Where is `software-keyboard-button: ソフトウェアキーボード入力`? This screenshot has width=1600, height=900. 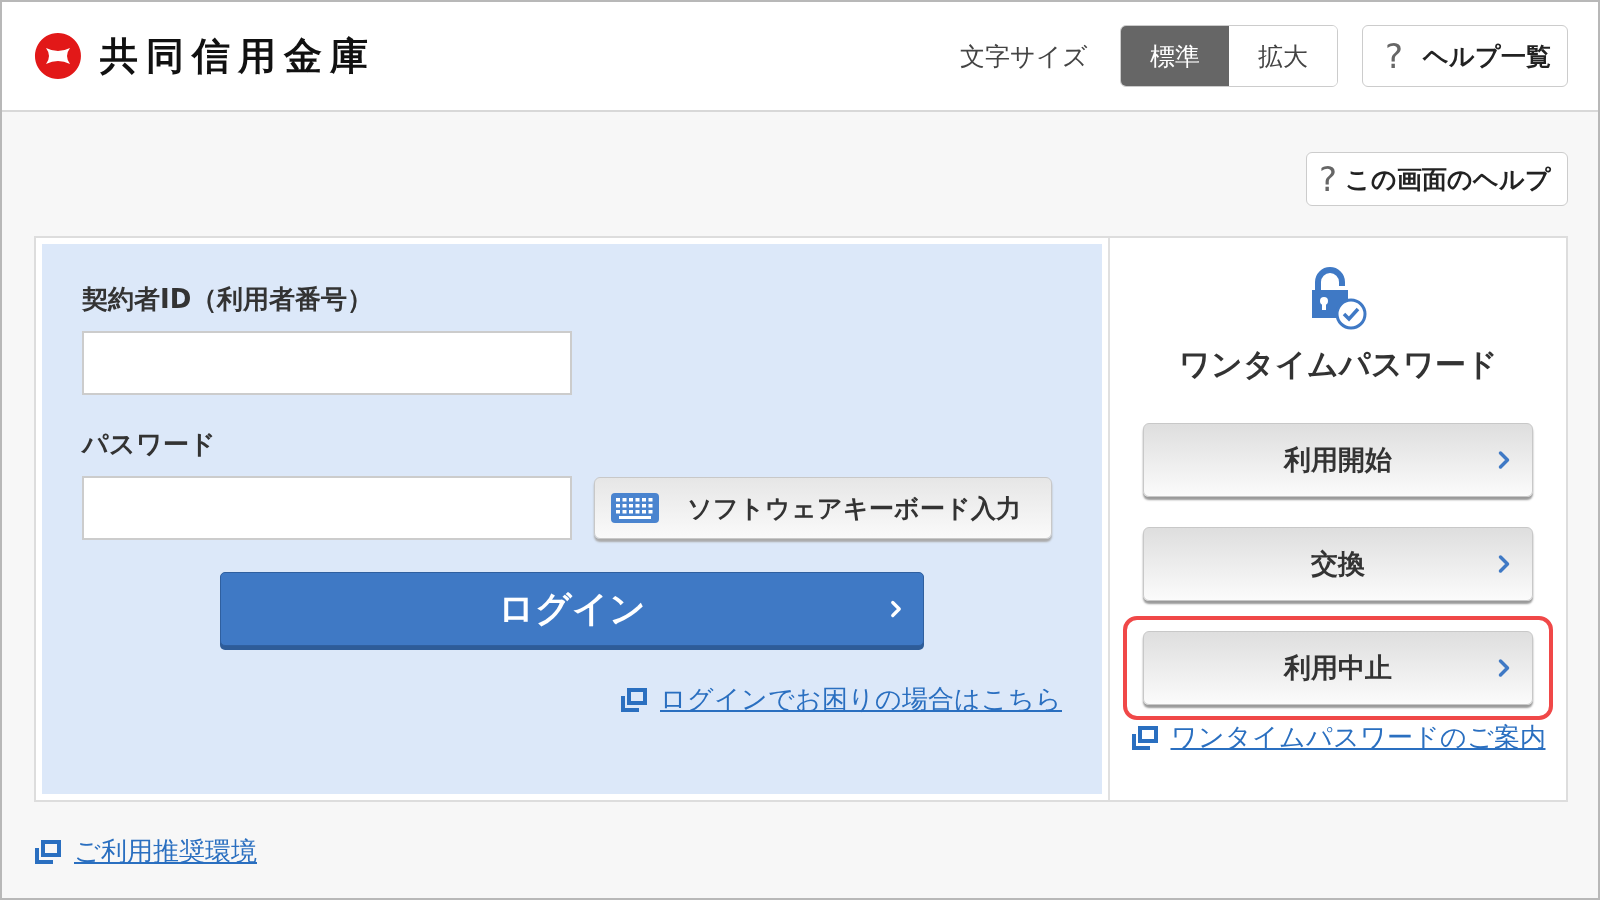
software-keyboard-button: ソフトウェアキーボード入力 is located at coordinates (823, 508).